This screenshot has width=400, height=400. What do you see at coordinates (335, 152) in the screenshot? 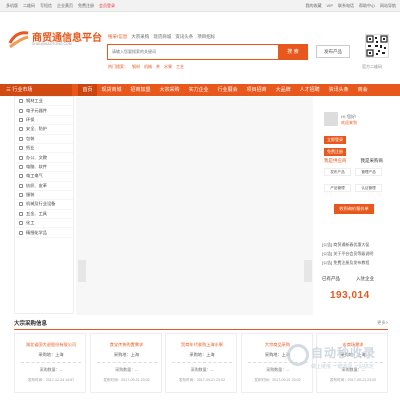
I see `register-button: 免费注册` at bounding box center [335, 152].